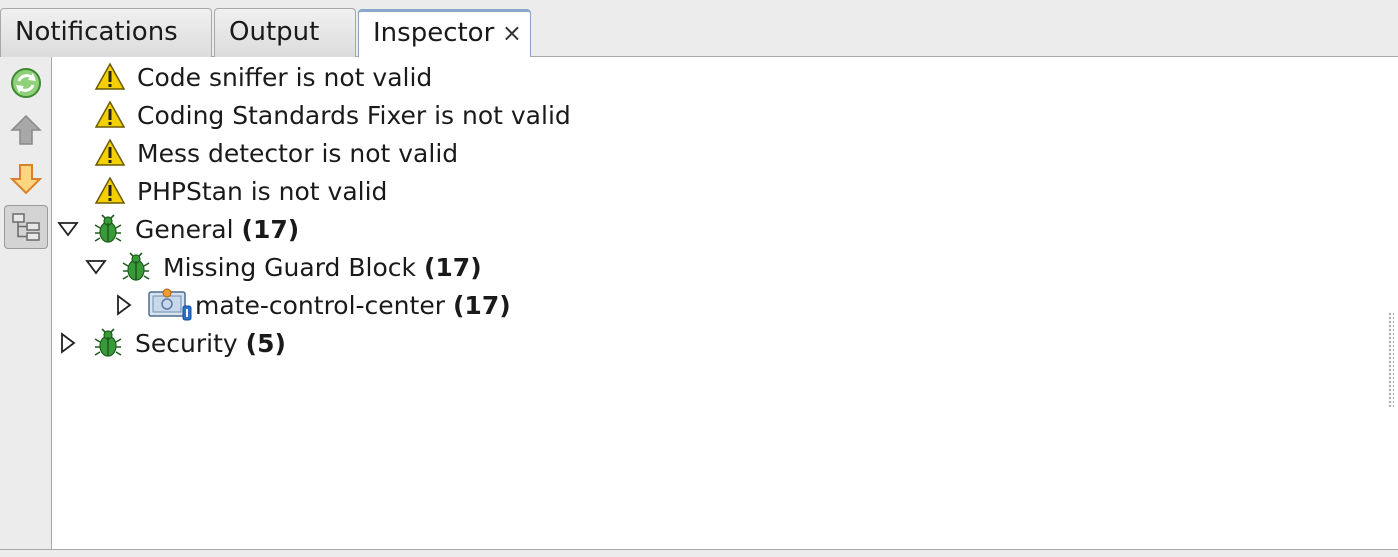 The width and height of the screenshot is (1398, 557). I want to click on list-item-warning: Coding Standards Fixer is not valid, so click(332, 115).